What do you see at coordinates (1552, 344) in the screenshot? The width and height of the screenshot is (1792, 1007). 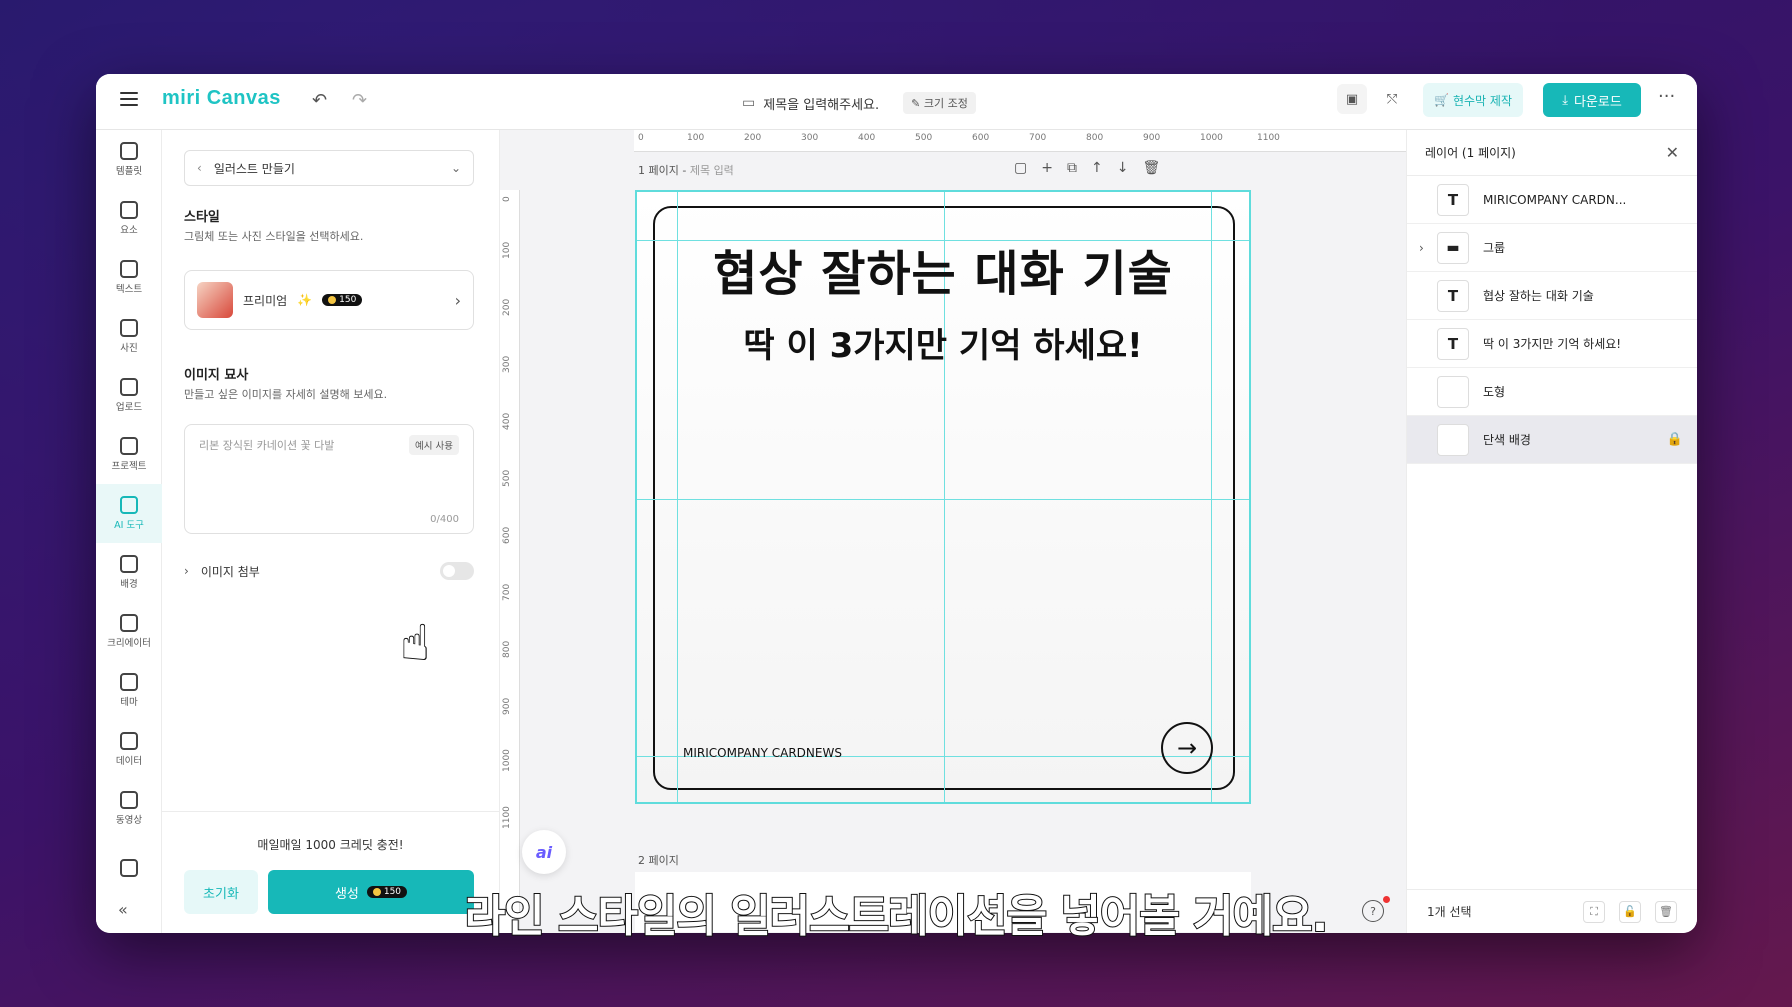 I see `layer-item: T딱 이 3가지만 기억 하세요!` at bounding box center [1552, 344].